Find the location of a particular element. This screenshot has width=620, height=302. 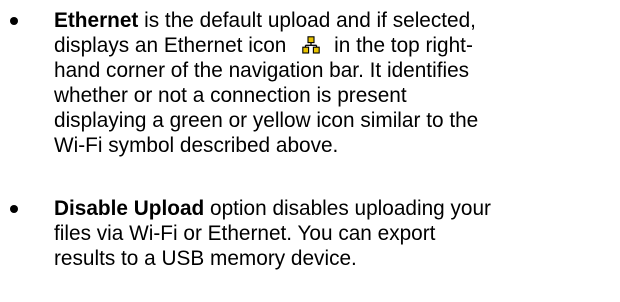

text-segment: whether or not a connection is present is located at coordinates (230, 95).